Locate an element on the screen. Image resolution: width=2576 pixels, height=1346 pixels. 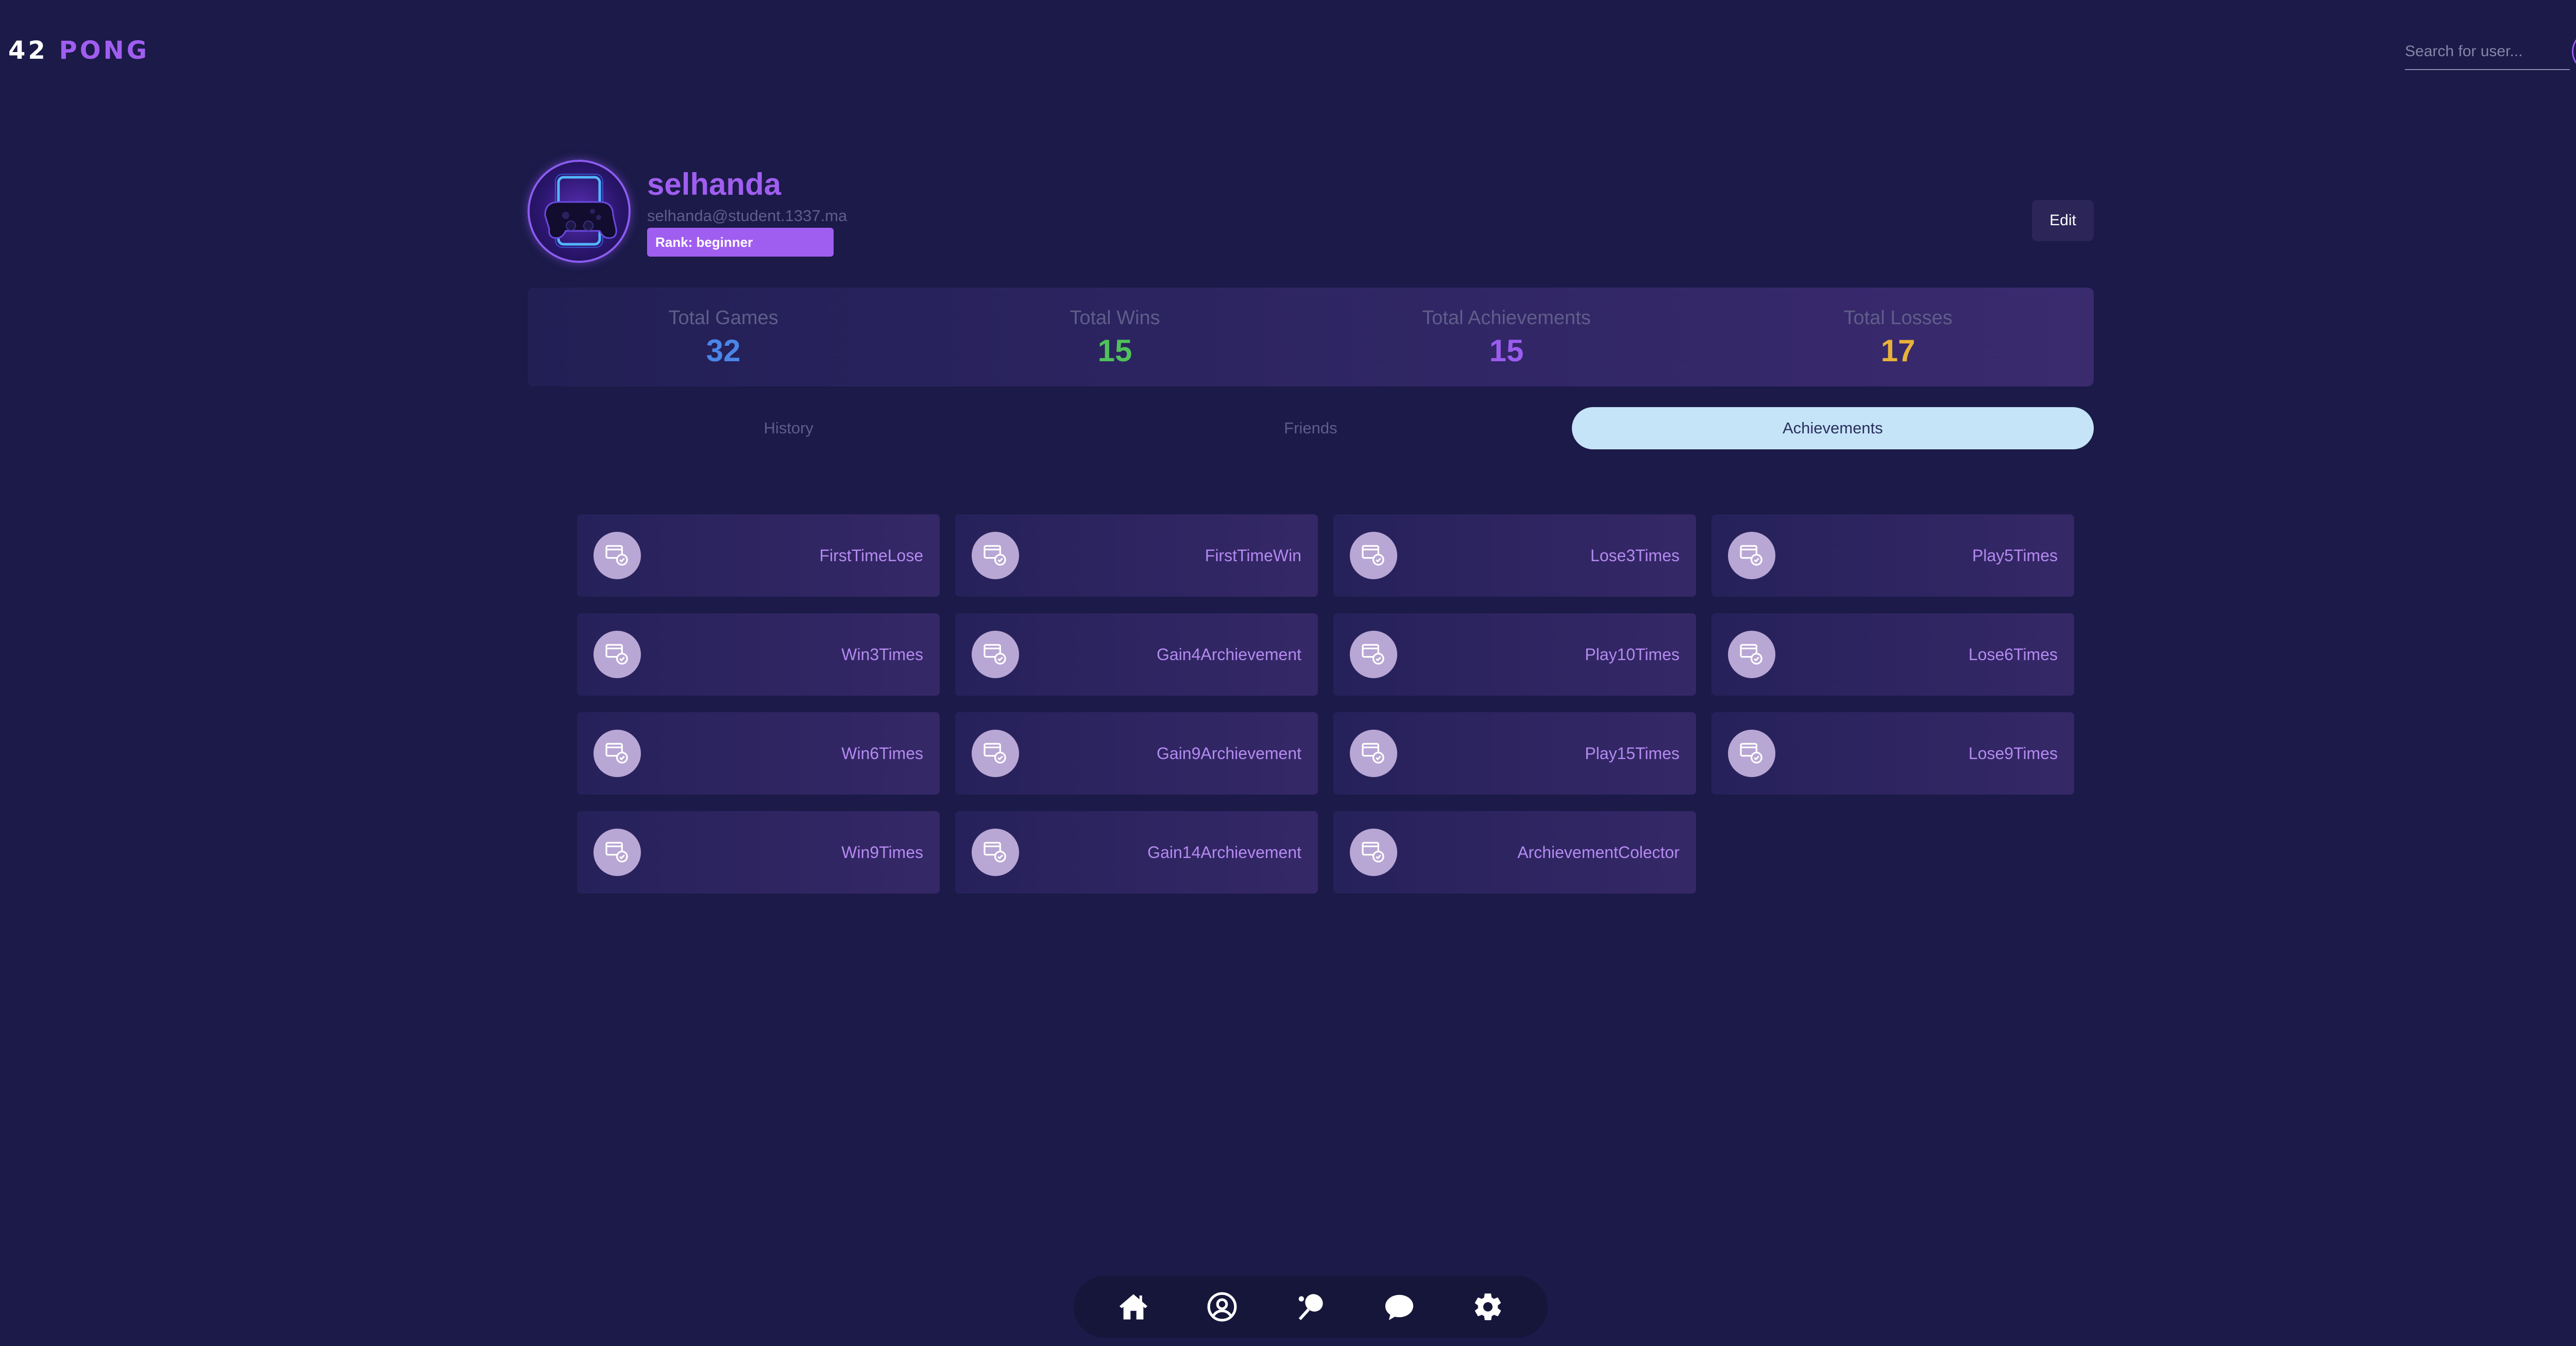
achievement-label: Play10Times is located at coordinates (1632, 654).